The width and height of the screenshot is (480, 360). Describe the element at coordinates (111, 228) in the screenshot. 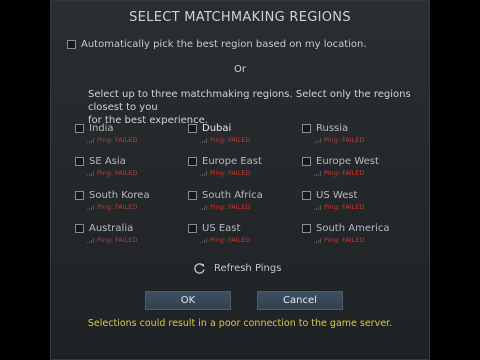

I see `region-name: Australia` at that location.